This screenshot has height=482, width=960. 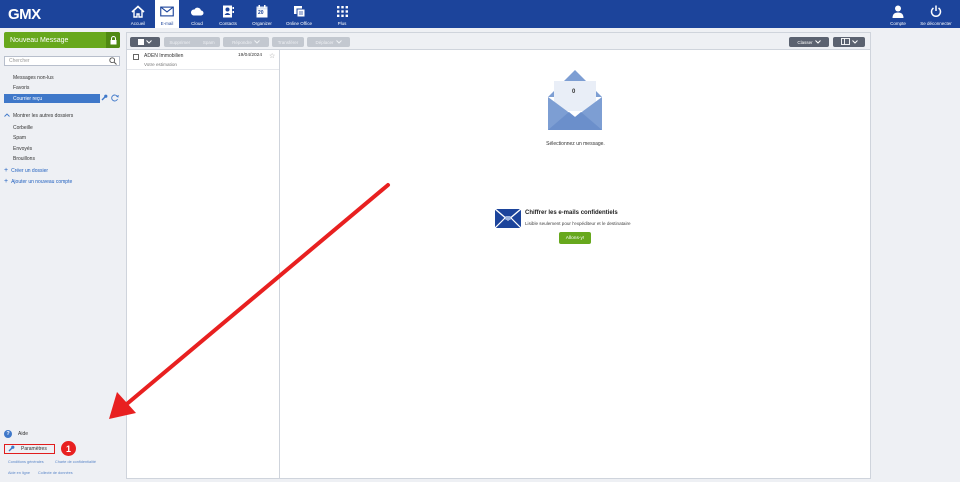 I want to click on inbox-tools, so click(x=111, y=98).